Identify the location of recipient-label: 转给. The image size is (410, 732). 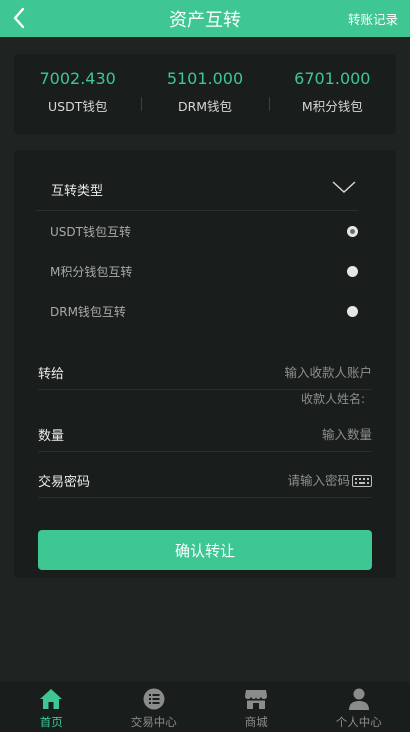
(51, 374).